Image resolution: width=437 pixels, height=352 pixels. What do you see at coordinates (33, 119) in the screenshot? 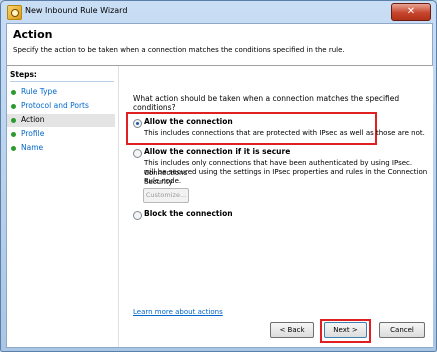
I see `step-label: Action` at bounding box center [33, 119].